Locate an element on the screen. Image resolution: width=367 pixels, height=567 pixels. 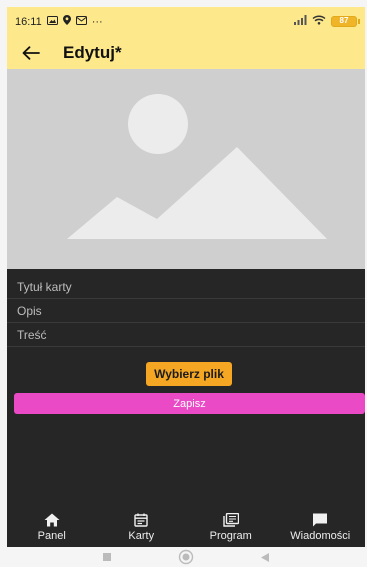
page-title: Edytuj* is located at coordinates (92, 52).